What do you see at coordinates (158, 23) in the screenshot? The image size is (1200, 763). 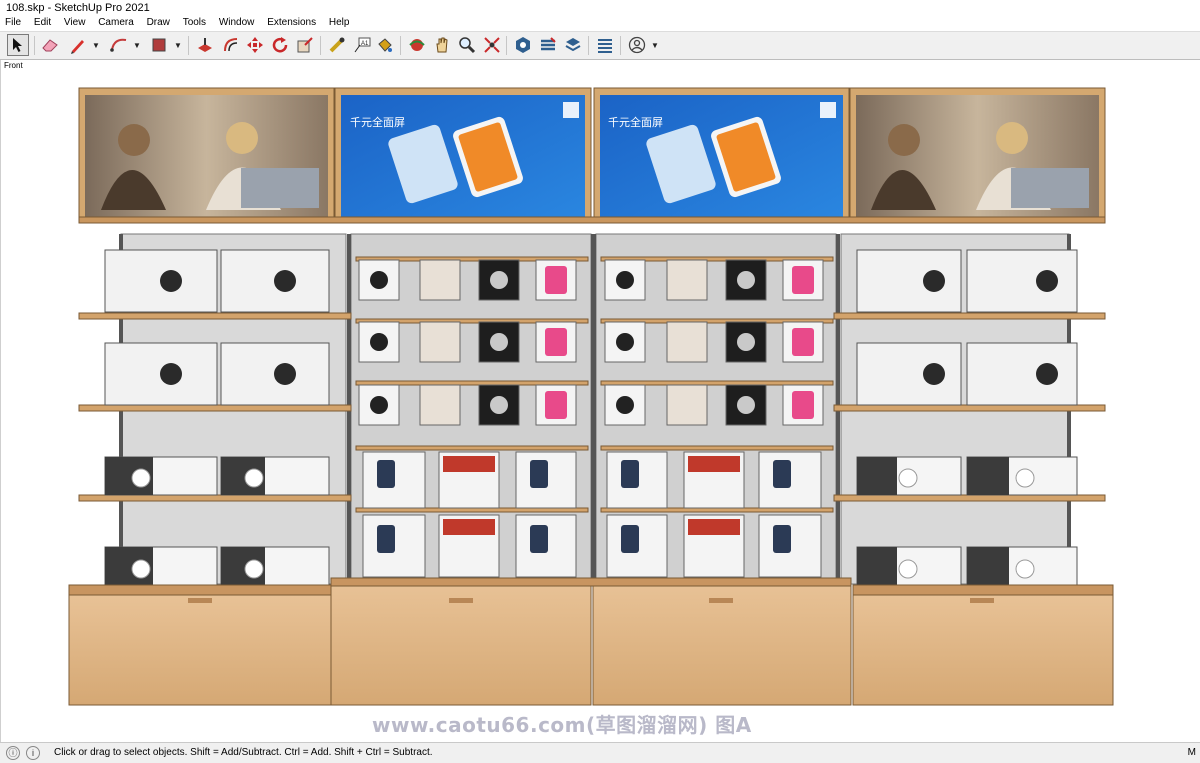 I see `menu-draw: Draw` at bounding box center [158, 23].